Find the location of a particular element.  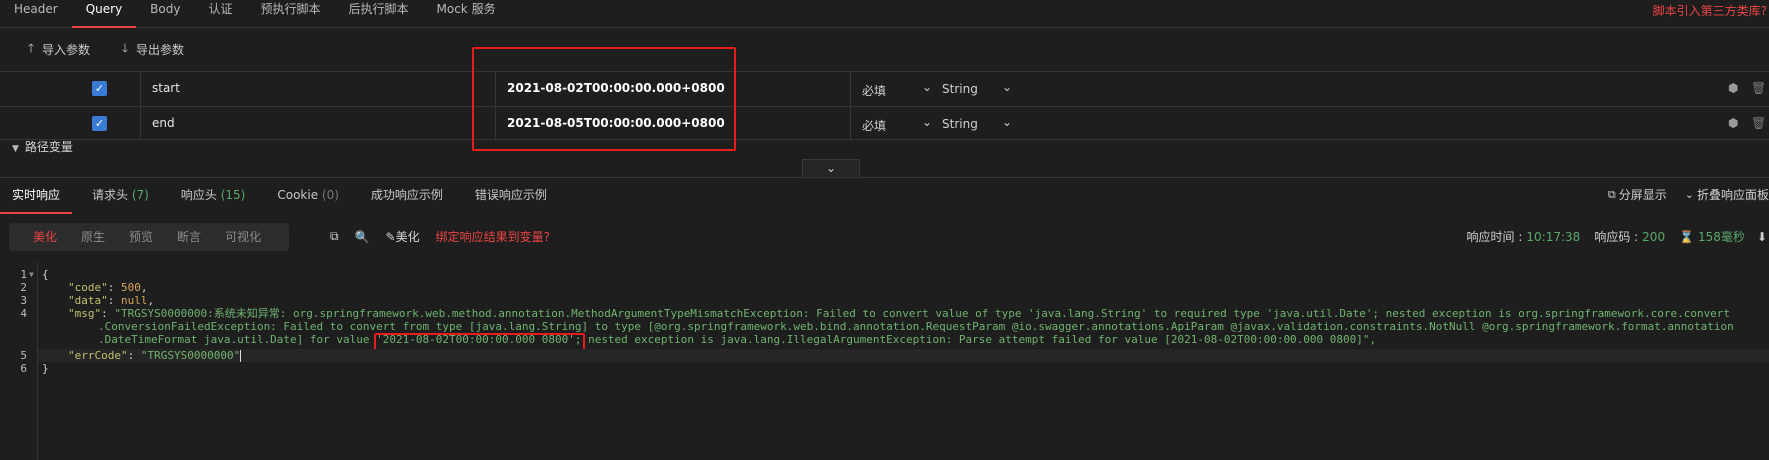

collapse-response-button: ⌄ 折叠响应面板 is located at coordinates (1727, 194).